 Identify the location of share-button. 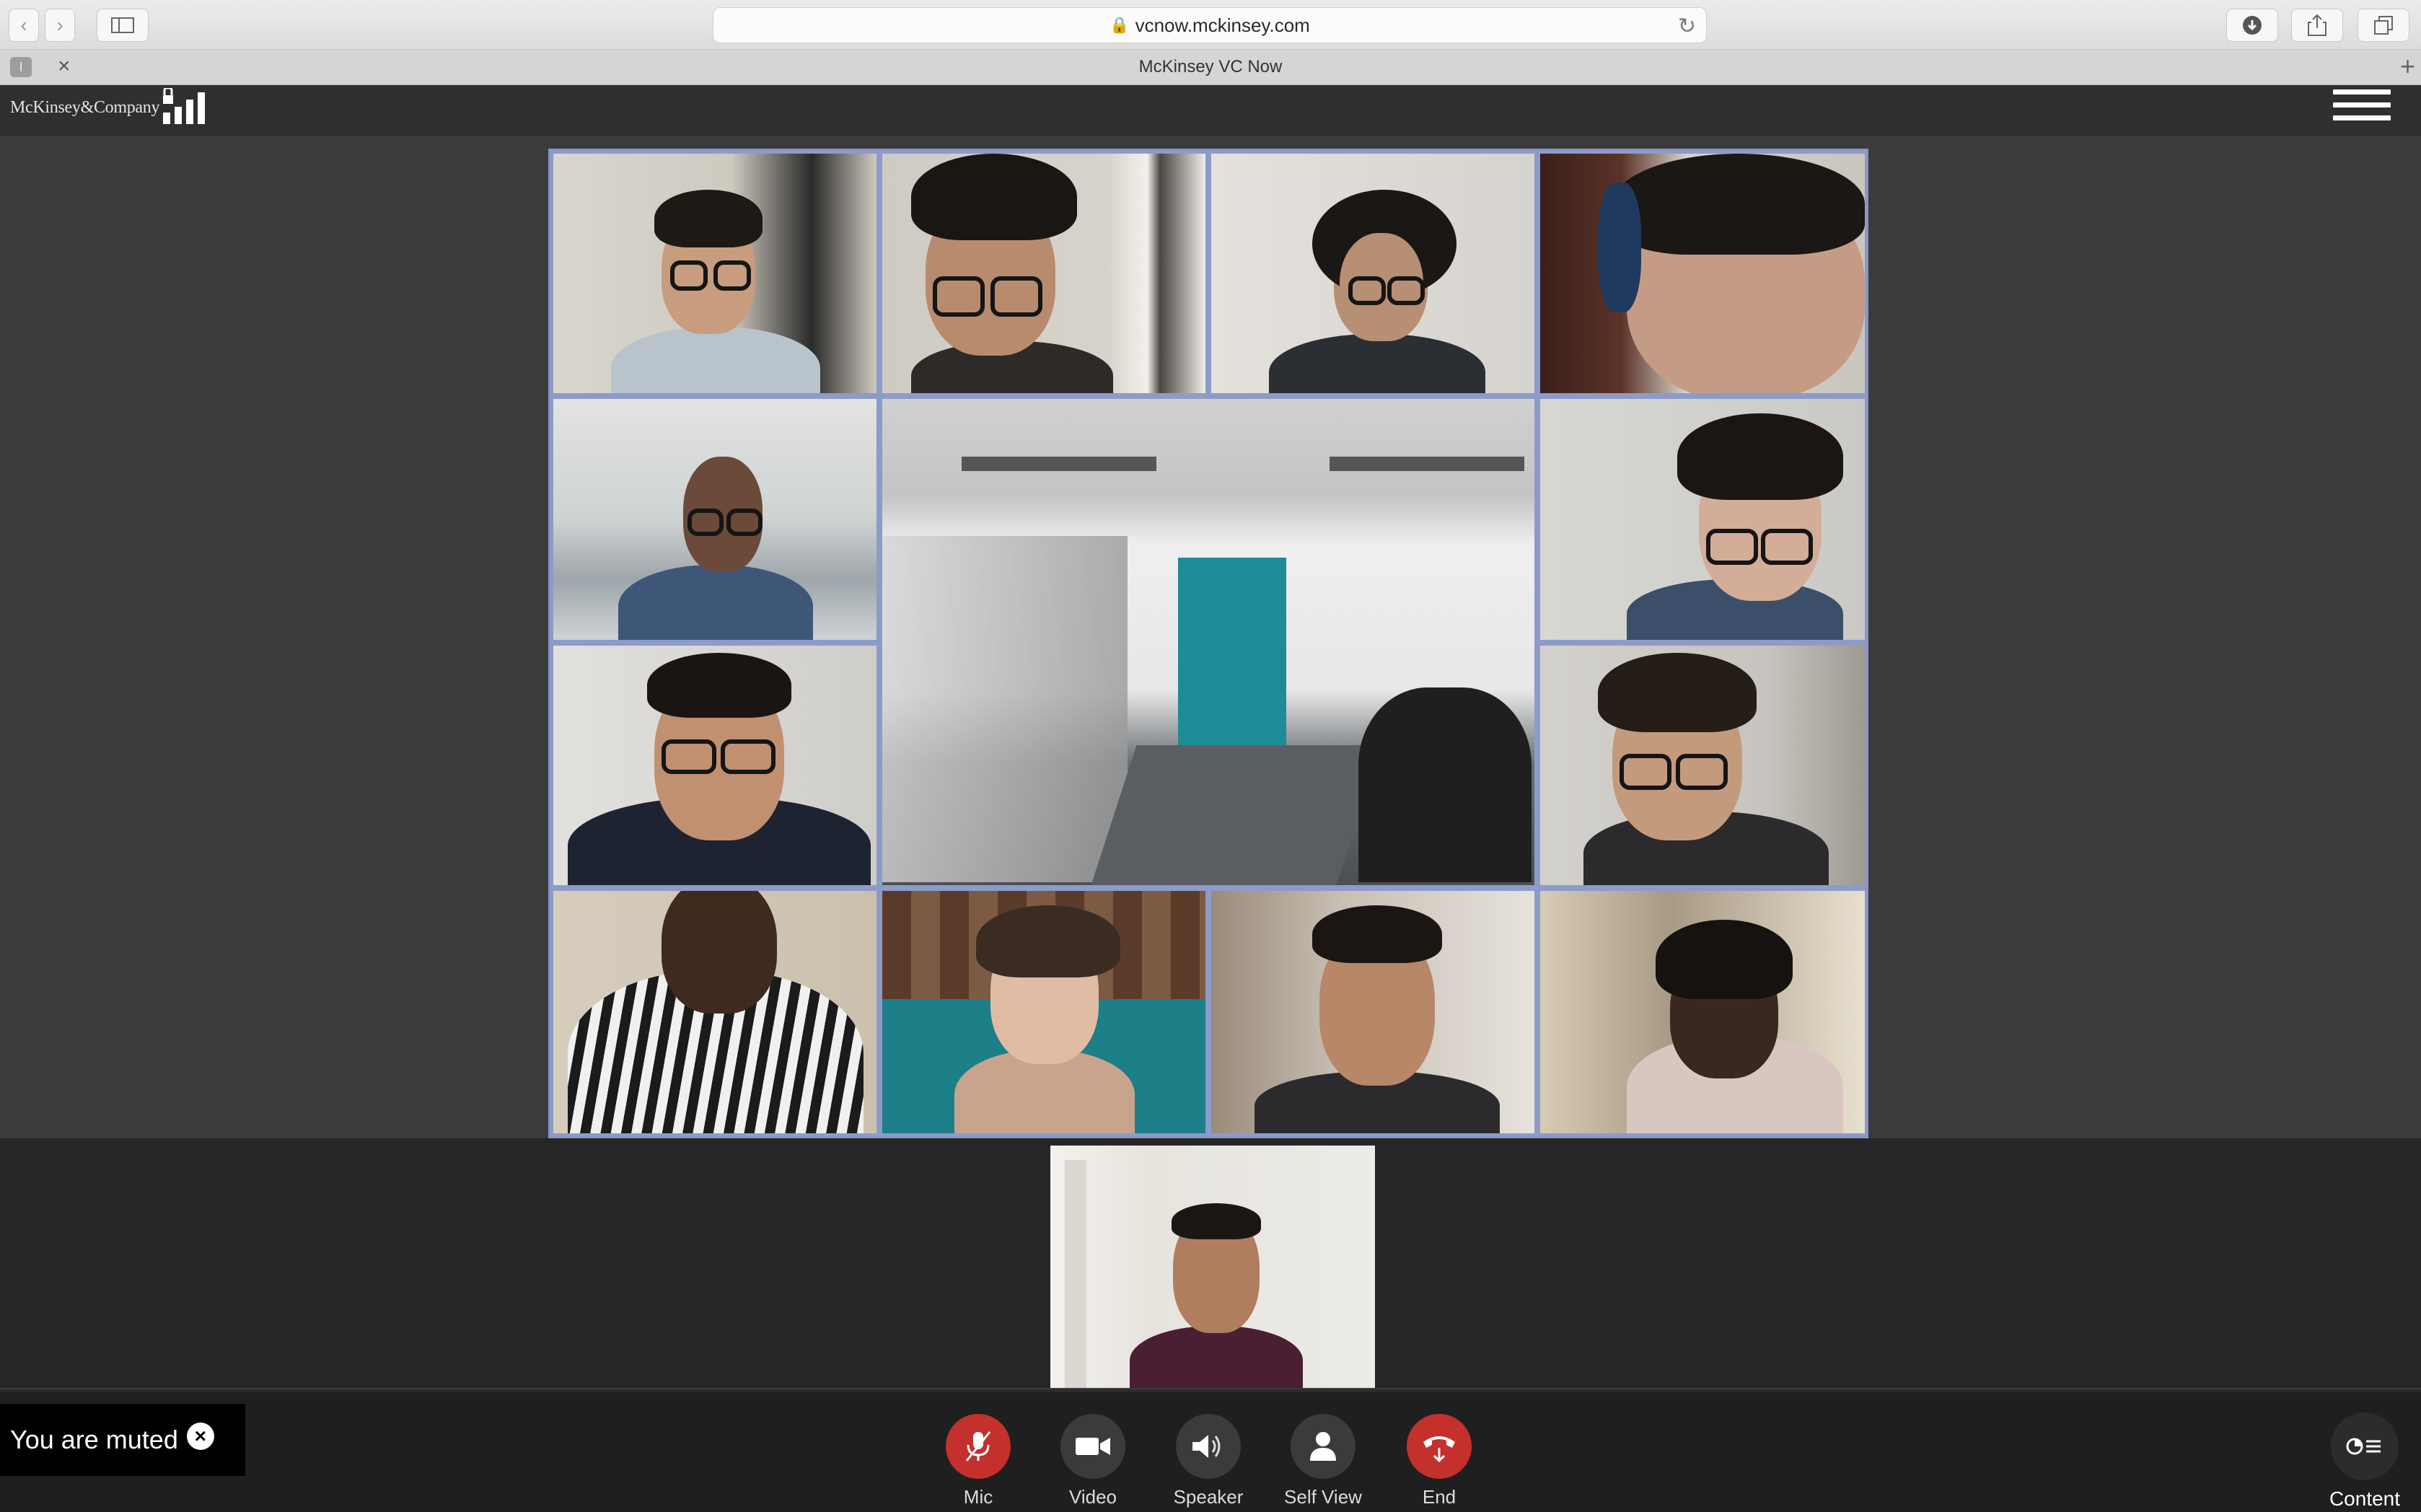
(2317, 25).